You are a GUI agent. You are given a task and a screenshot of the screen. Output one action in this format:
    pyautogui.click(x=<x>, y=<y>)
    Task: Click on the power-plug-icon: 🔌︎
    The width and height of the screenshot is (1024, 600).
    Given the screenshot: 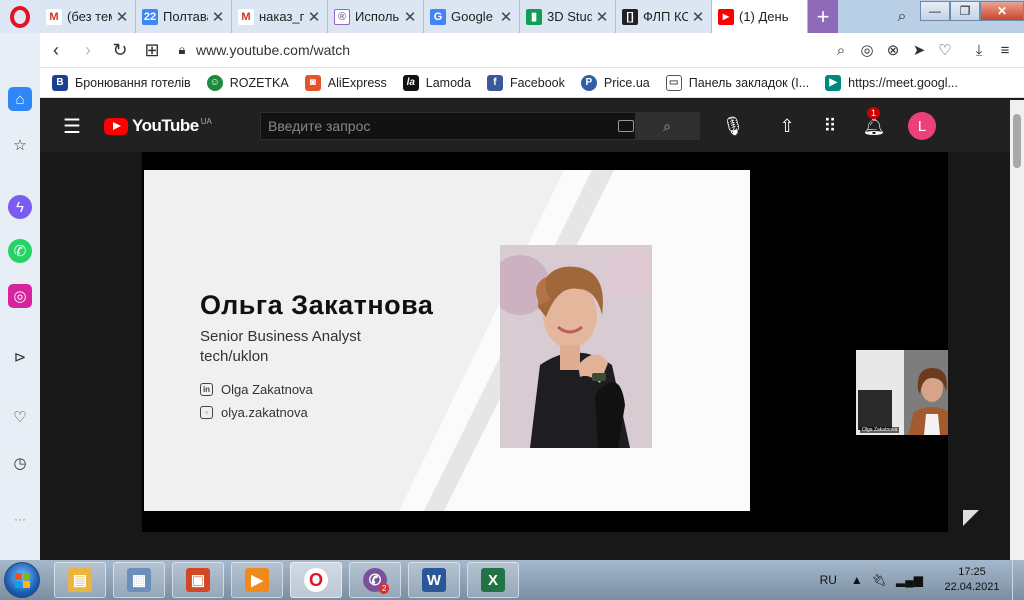 What is the action you would take?
    pyautogui.click(x=879, y=580)
    